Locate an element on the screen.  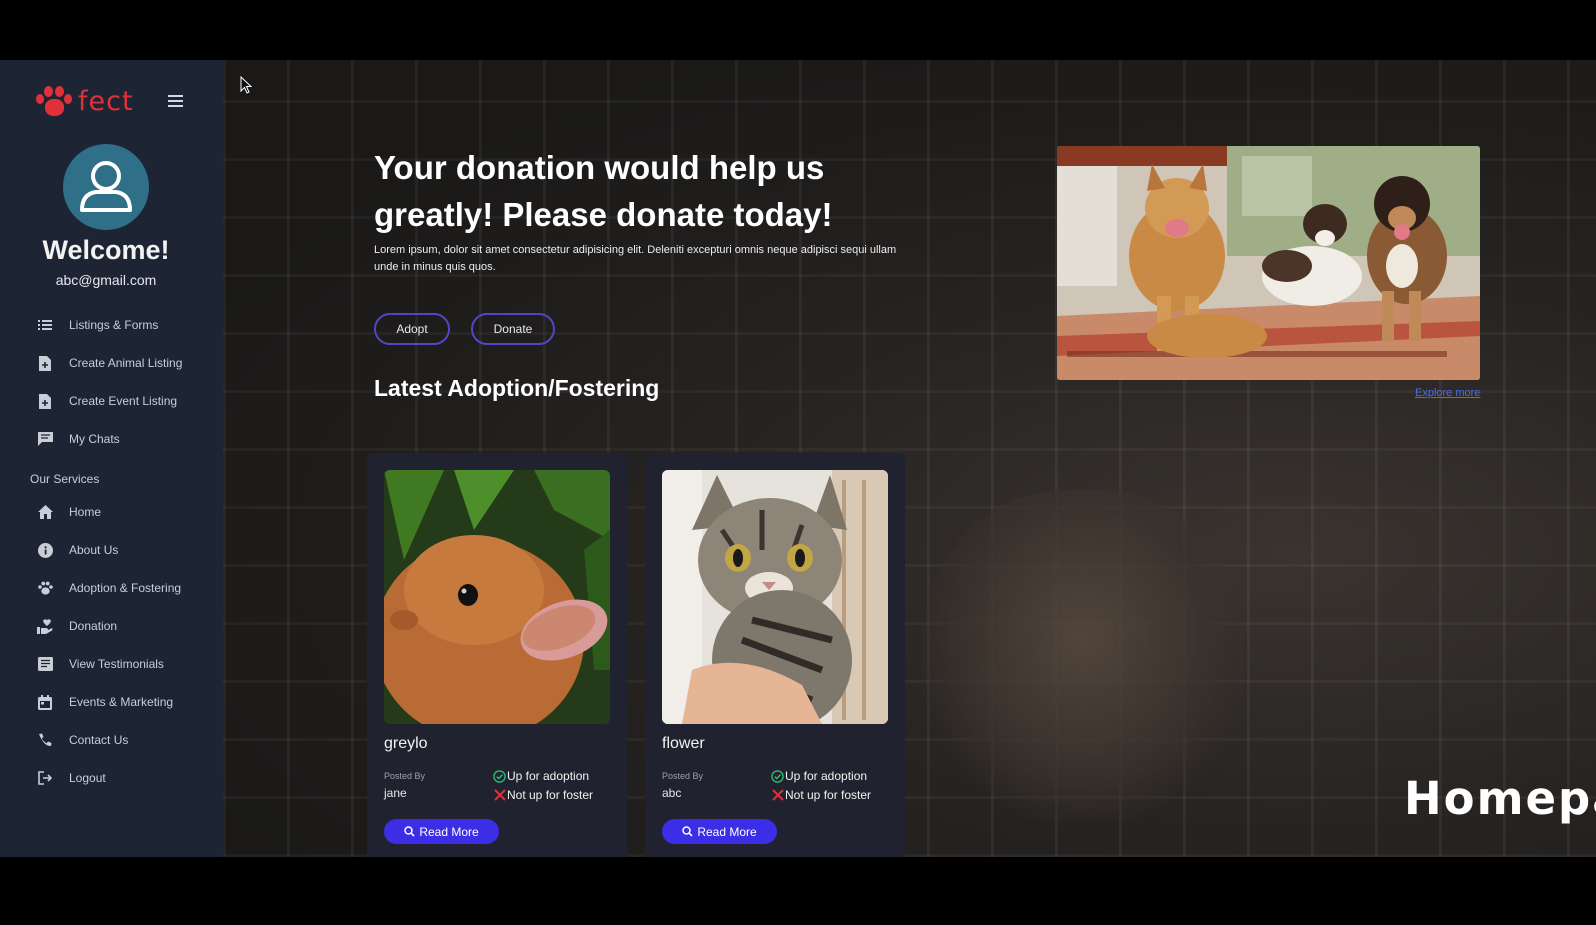
dogs-photo is located at coordinates (1268, 263).